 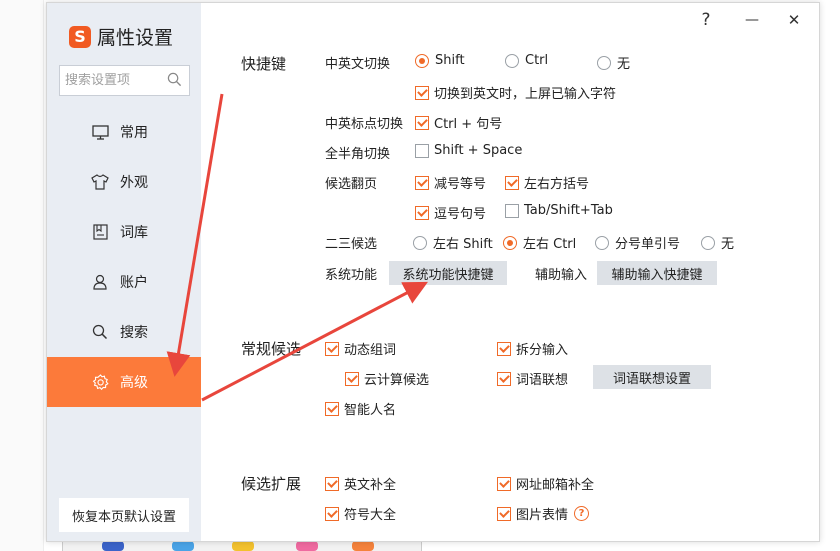 What do you see at coordinates (717, 242) in the screenshot?
I see `radio-none-2: 无` at bounding box center [717, 242].